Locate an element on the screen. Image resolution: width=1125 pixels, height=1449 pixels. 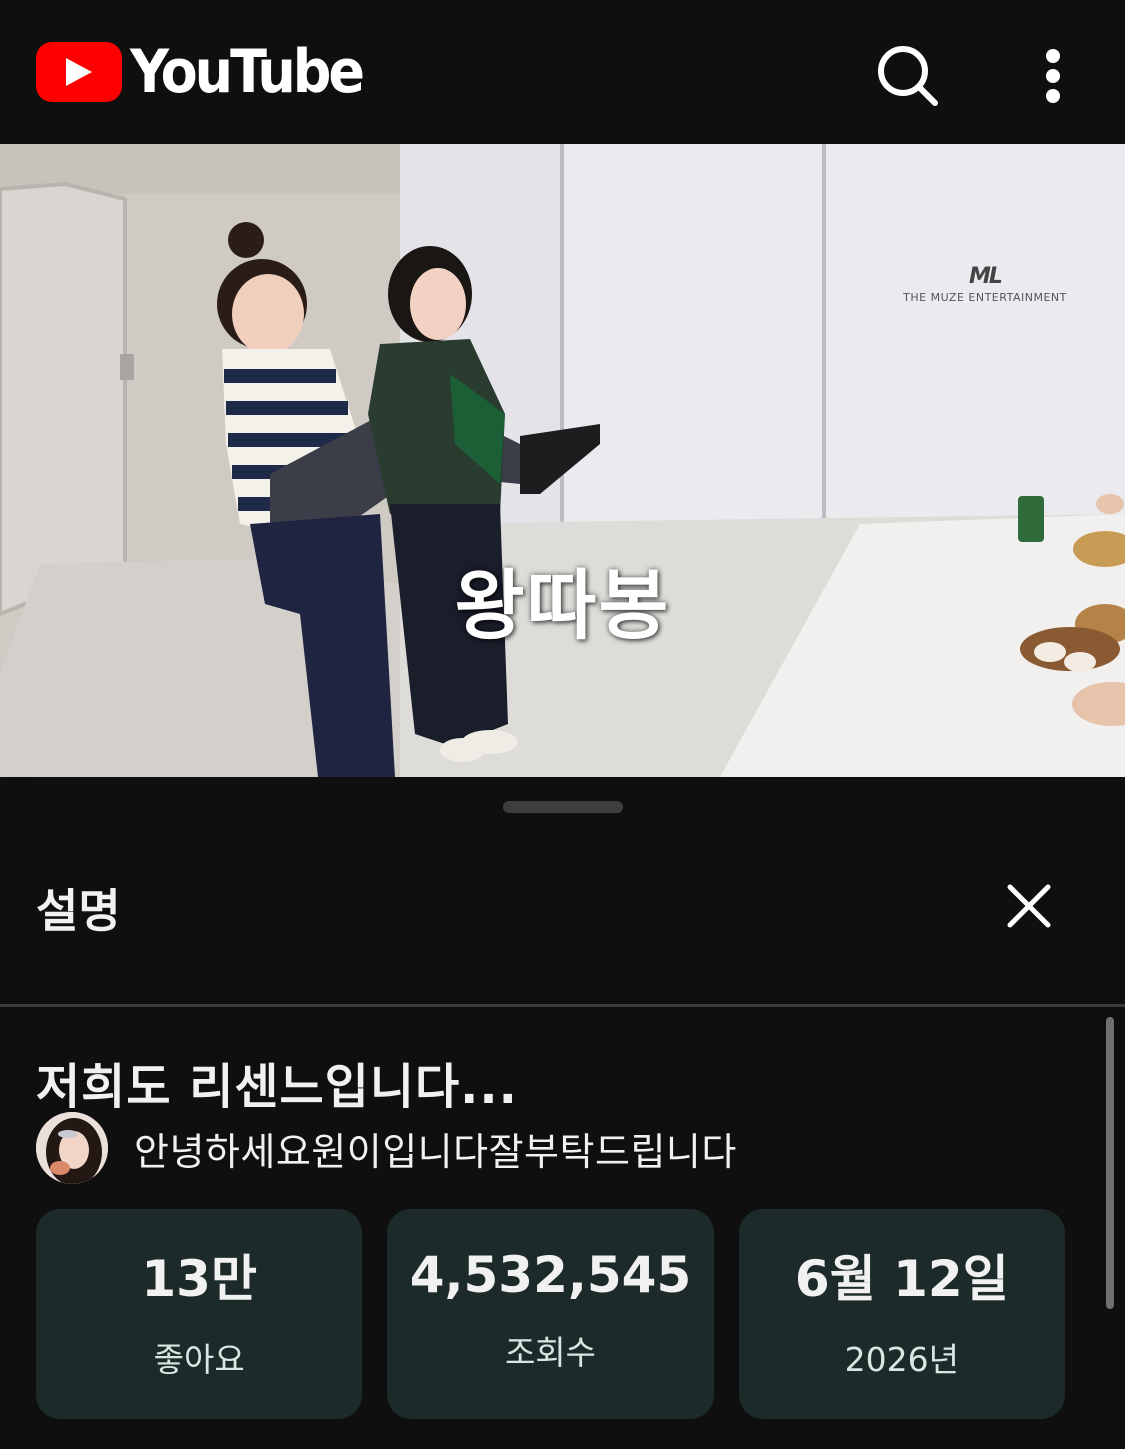
more-vert-icon is located at coordinates (1053, 76).